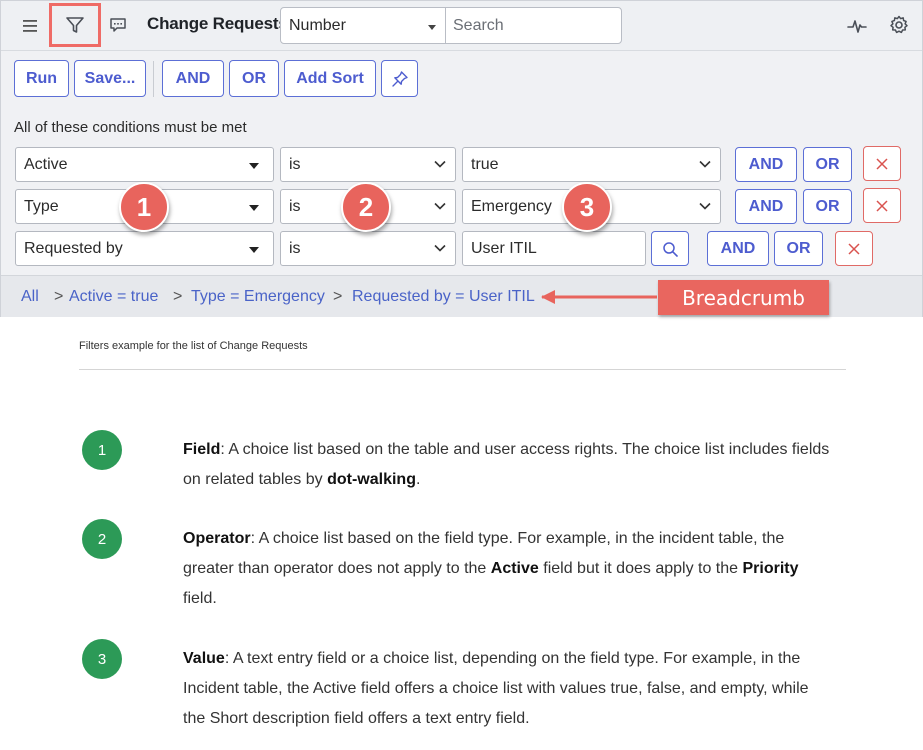 Image resolution: width=923 pixels, height=750 pixels. I want to click on condition-and-button-2: AND, so click(766, 206).